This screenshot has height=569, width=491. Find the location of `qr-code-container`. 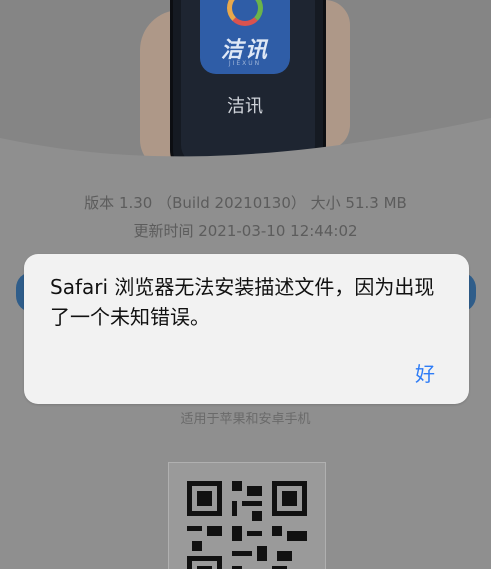

qr-code-container is located at coordinates (247, 515).